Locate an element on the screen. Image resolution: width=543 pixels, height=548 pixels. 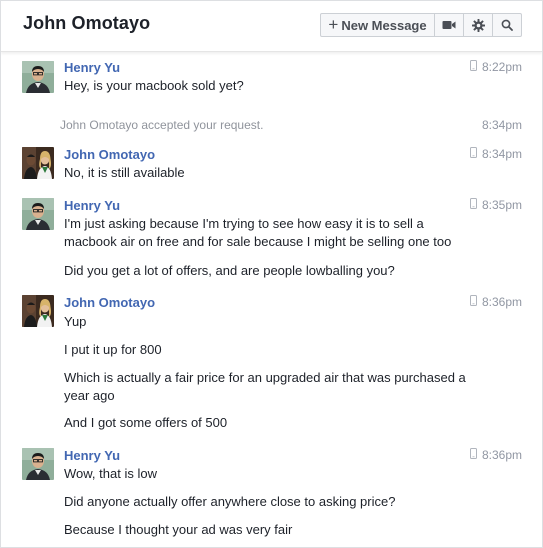
video-call-button is located at coordinates (449, 25).